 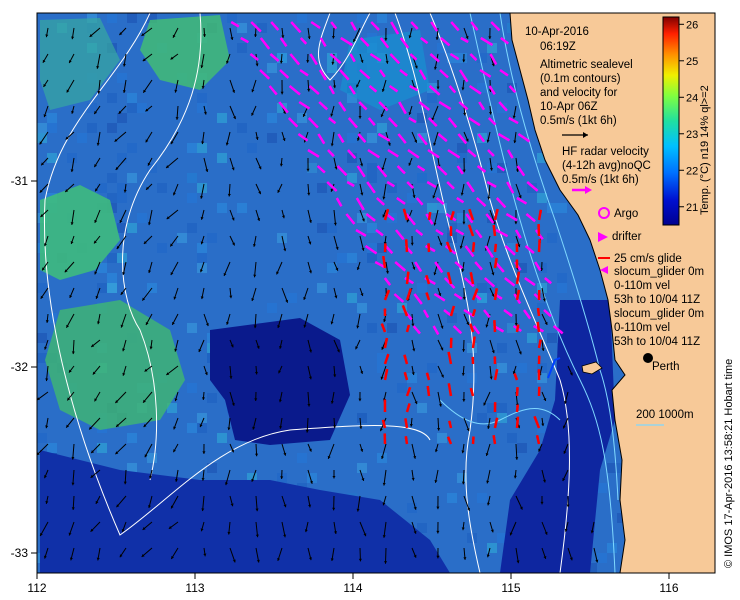 What do you see at coordinates (600, 180) in the screenshot?
I see `hf-line: 0.5m/s (1kt 6h)` at bounding box center [600, 180].